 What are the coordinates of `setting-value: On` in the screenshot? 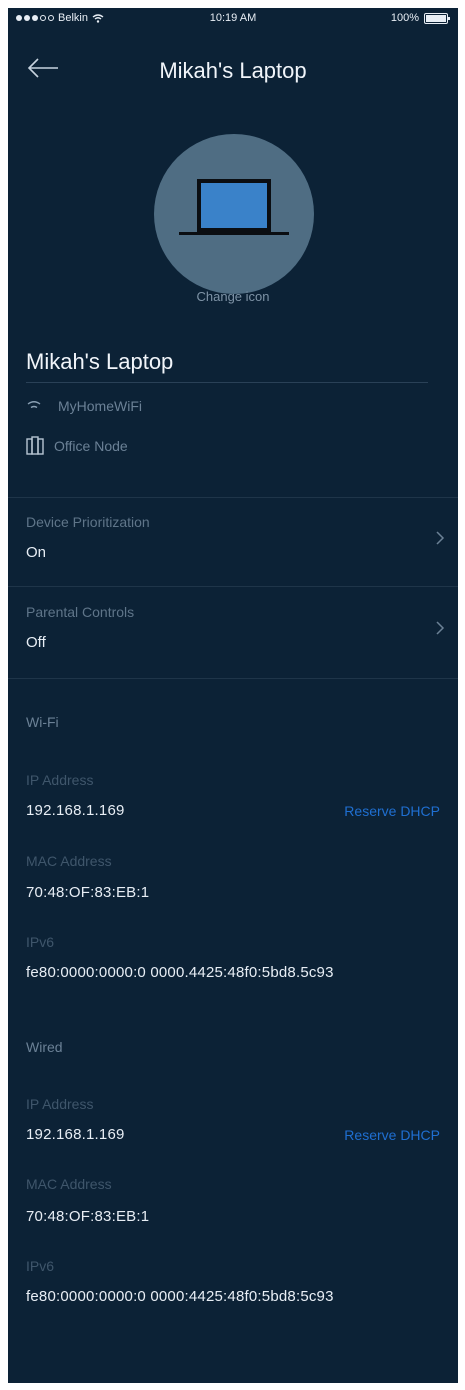 It's located at (36, 552).